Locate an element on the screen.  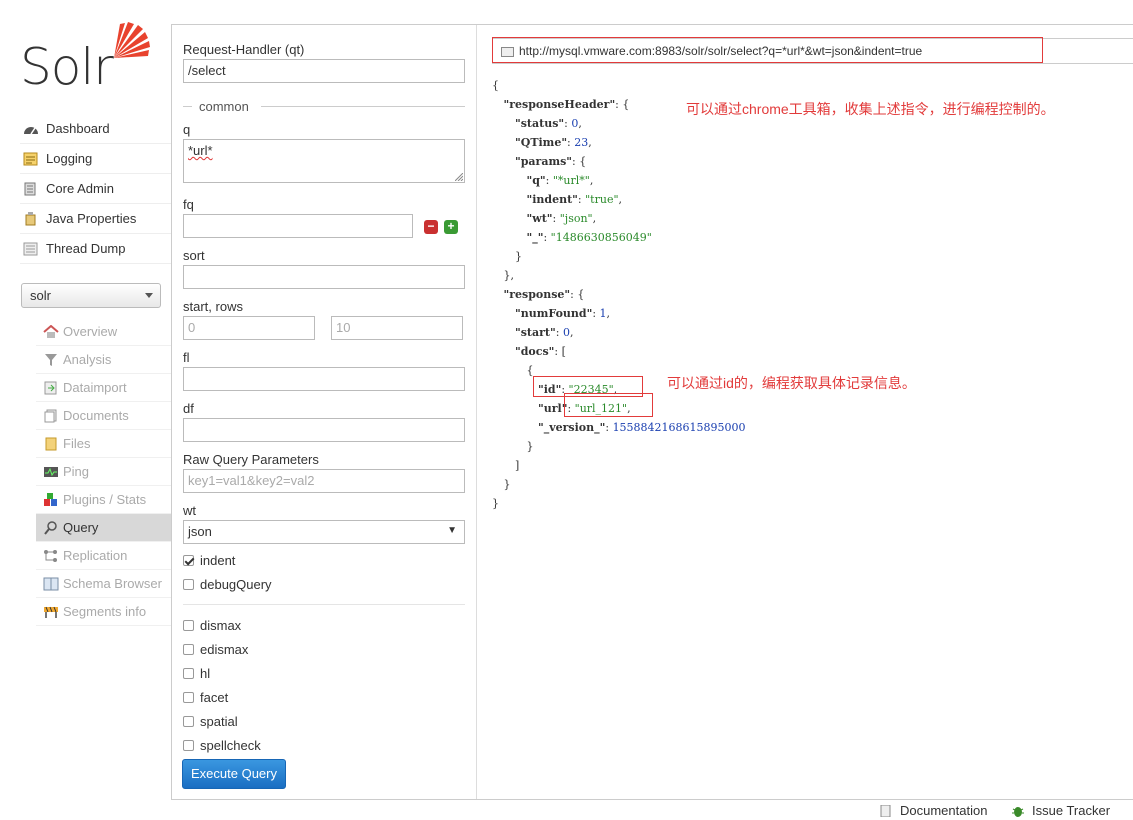
edismax-checkbox: edismax is located at coordinates (215, 649).